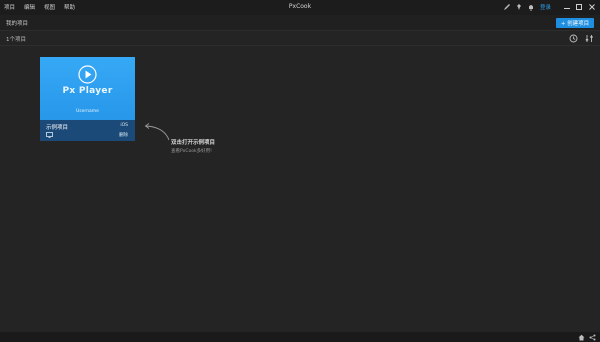 The height and width of the screenshot is (342, 600). What do you see at coordinates (300, 38) in the screenshot?
I see `project-count-bar: 1个项目` at bounding box center [300, 38].